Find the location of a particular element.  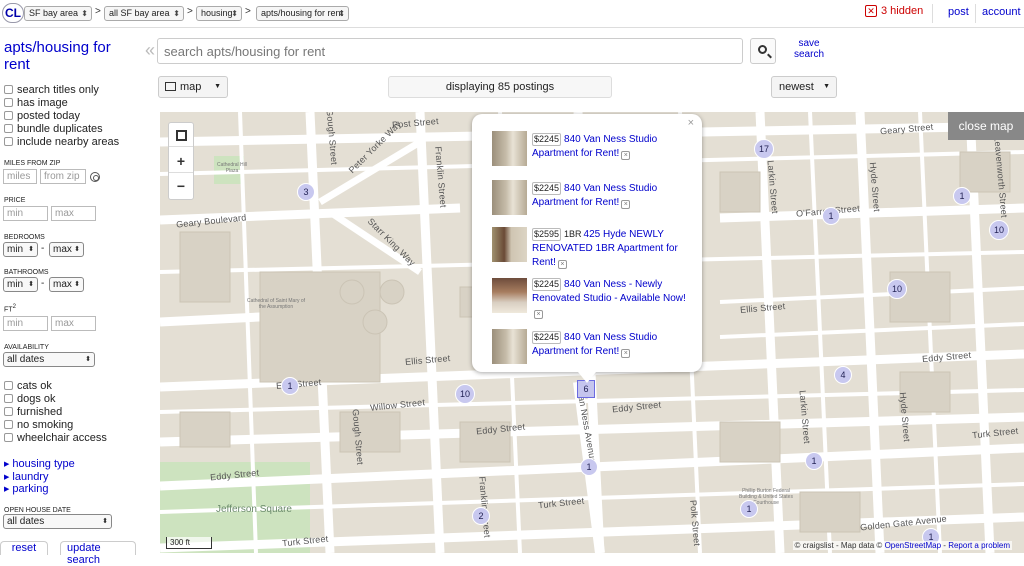

has-image-checkbox: has image is located at coordinates (36, 103).